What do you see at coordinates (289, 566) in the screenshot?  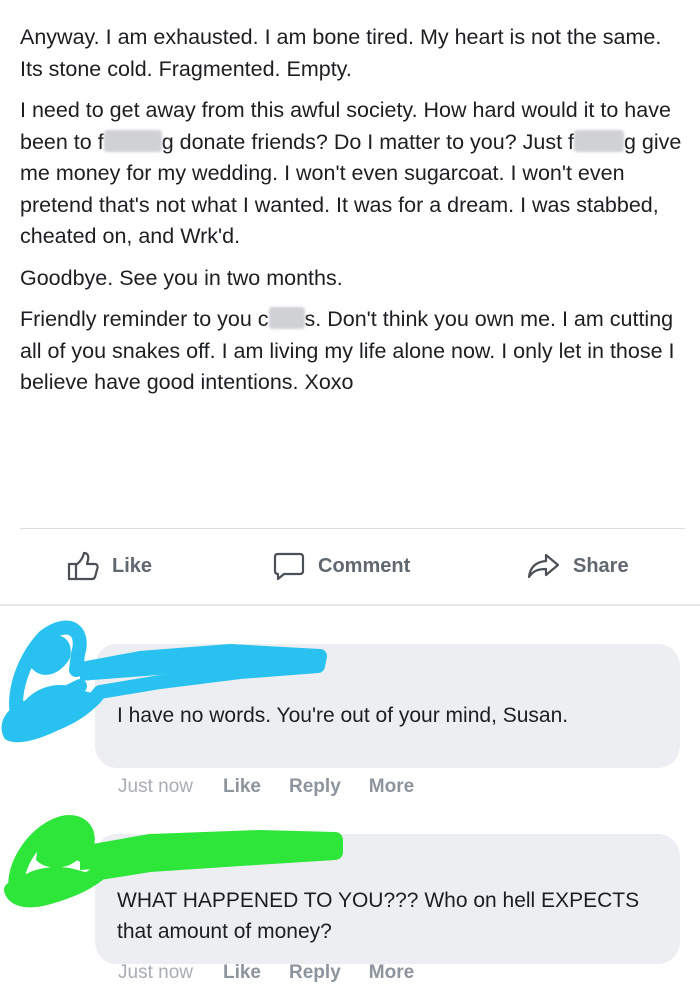 I see `speech-bubble-icon` at bounding box center [289, 566].